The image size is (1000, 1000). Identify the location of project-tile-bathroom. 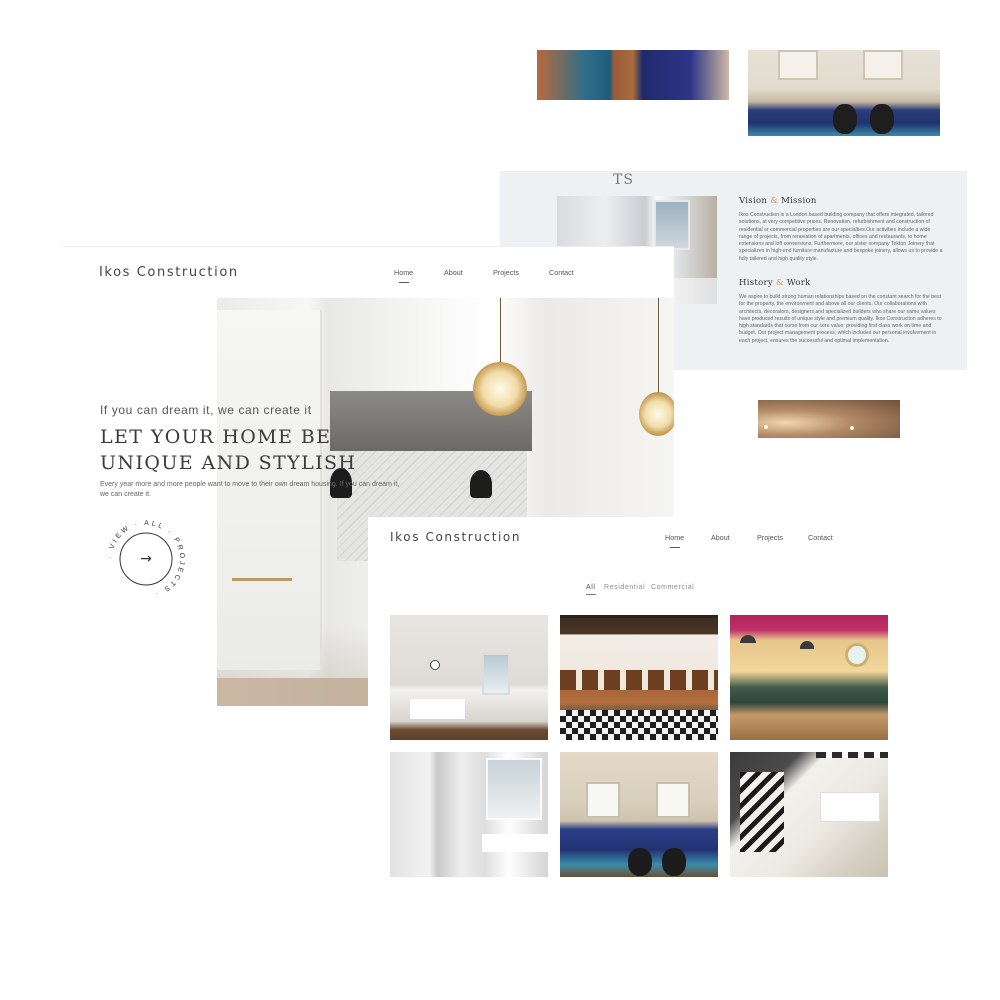
(469, 814).